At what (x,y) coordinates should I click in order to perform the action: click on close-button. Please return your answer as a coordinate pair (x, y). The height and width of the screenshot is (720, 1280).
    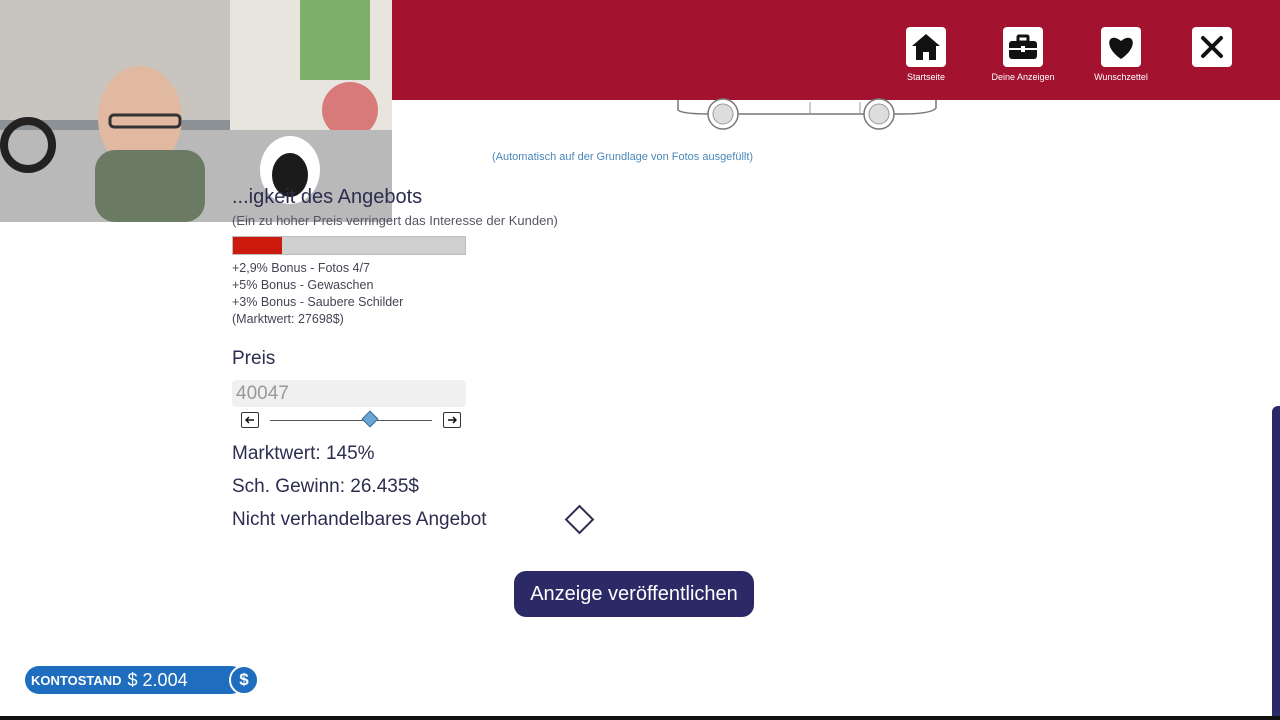
    Looking at the image, I should click on (1212, 47).